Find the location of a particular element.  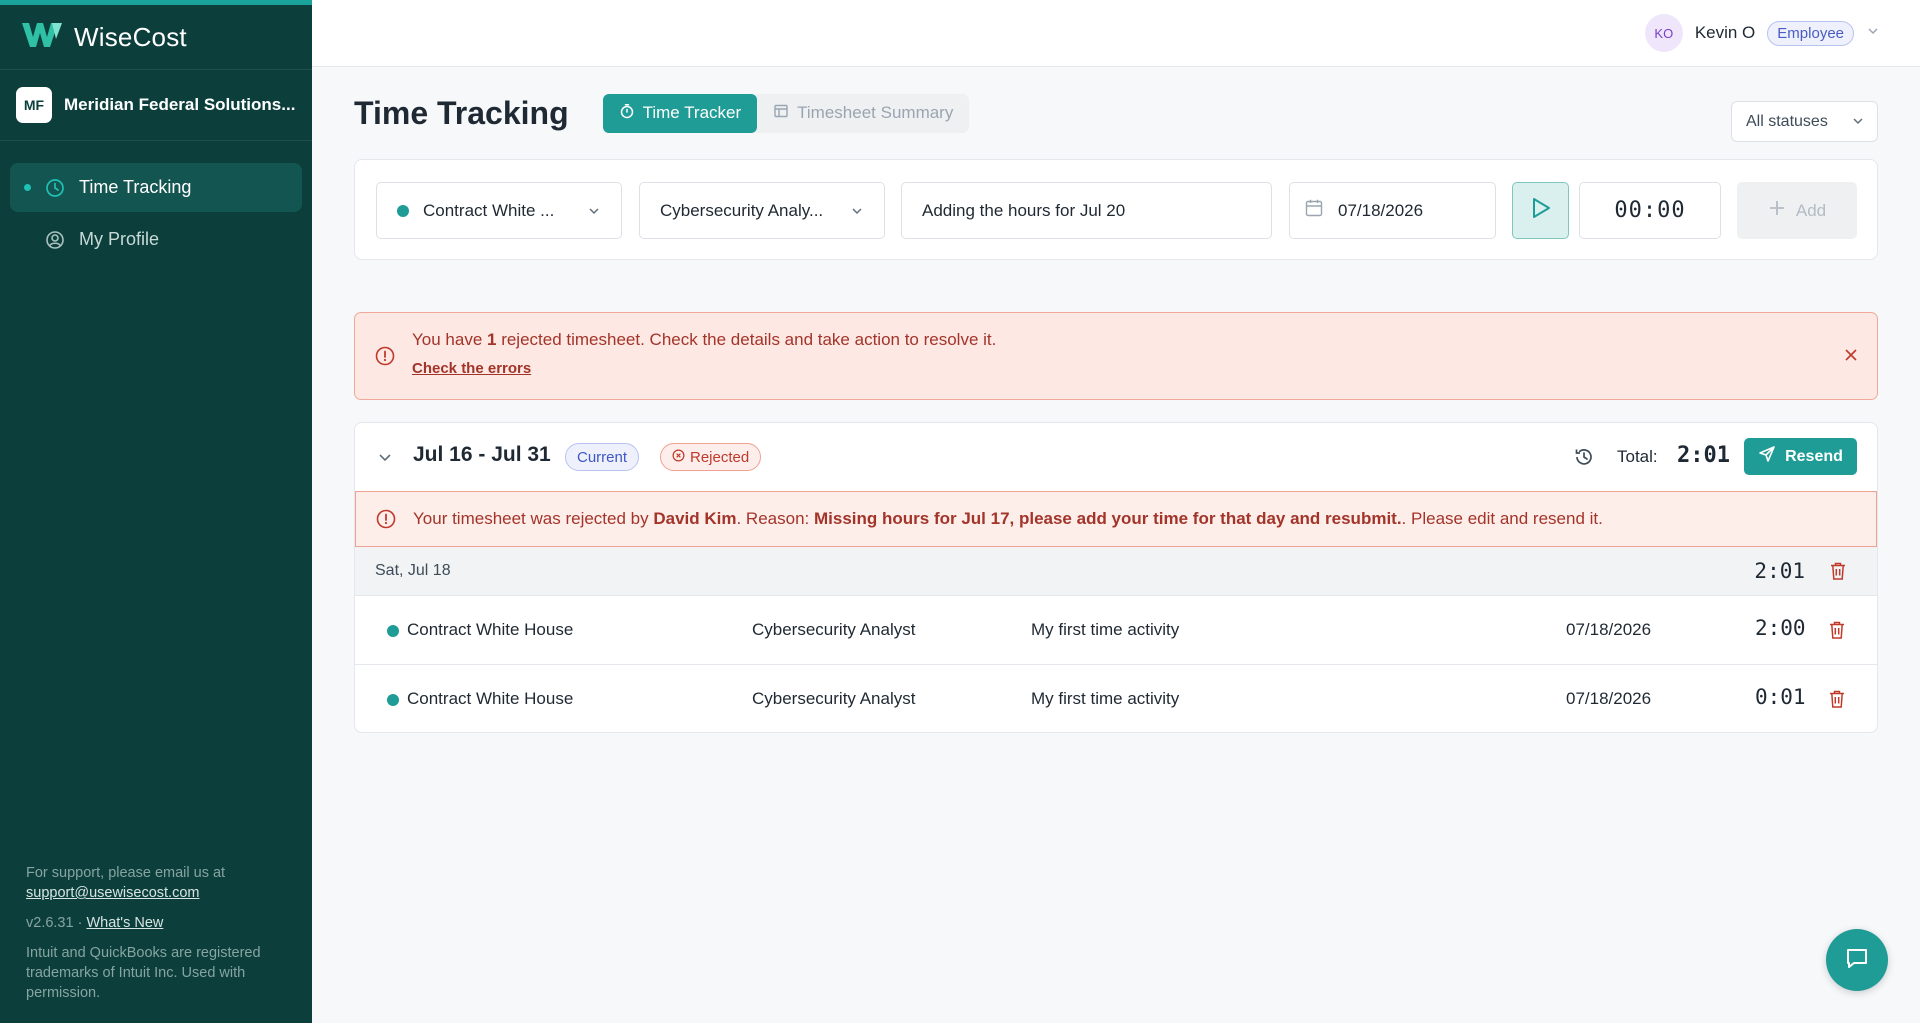

sidebar-item-label: Time Tracking is located at coordinates (135, 187).